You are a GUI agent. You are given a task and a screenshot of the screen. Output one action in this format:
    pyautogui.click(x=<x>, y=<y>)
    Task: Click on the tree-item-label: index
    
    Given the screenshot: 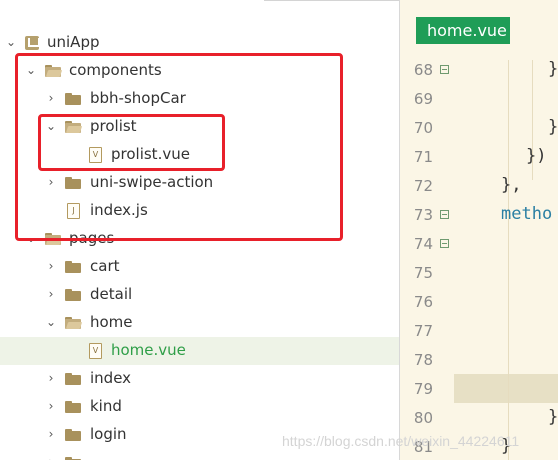 What is the action you would take?
    pyautogui.click(x=111, y=378)
    